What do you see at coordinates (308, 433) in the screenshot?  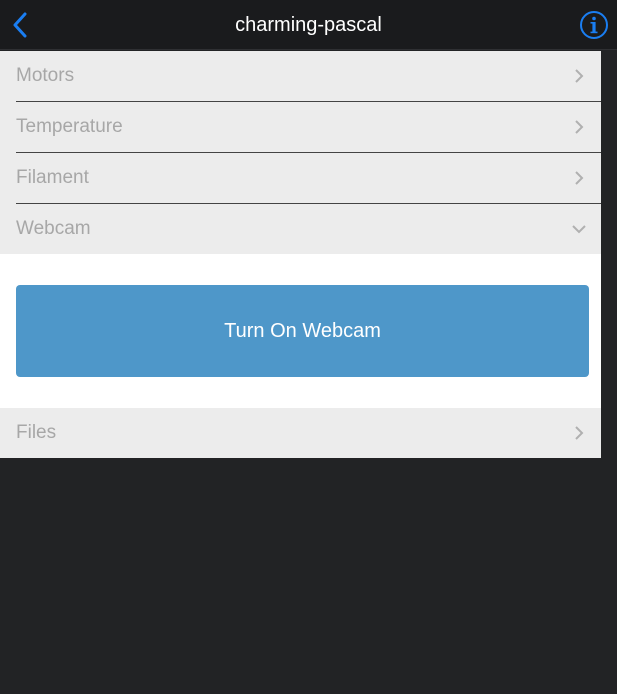 I see `section-files: Files` at bounding box center [308, 433].